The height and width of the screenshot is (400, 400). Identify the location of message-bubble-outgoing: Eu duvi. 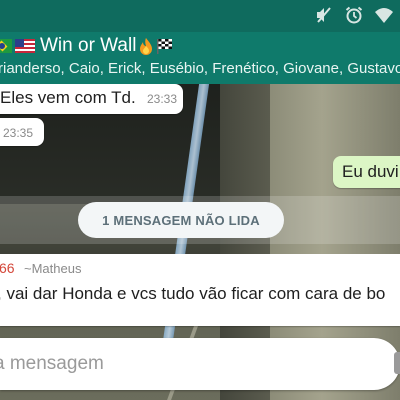
(366, 172).